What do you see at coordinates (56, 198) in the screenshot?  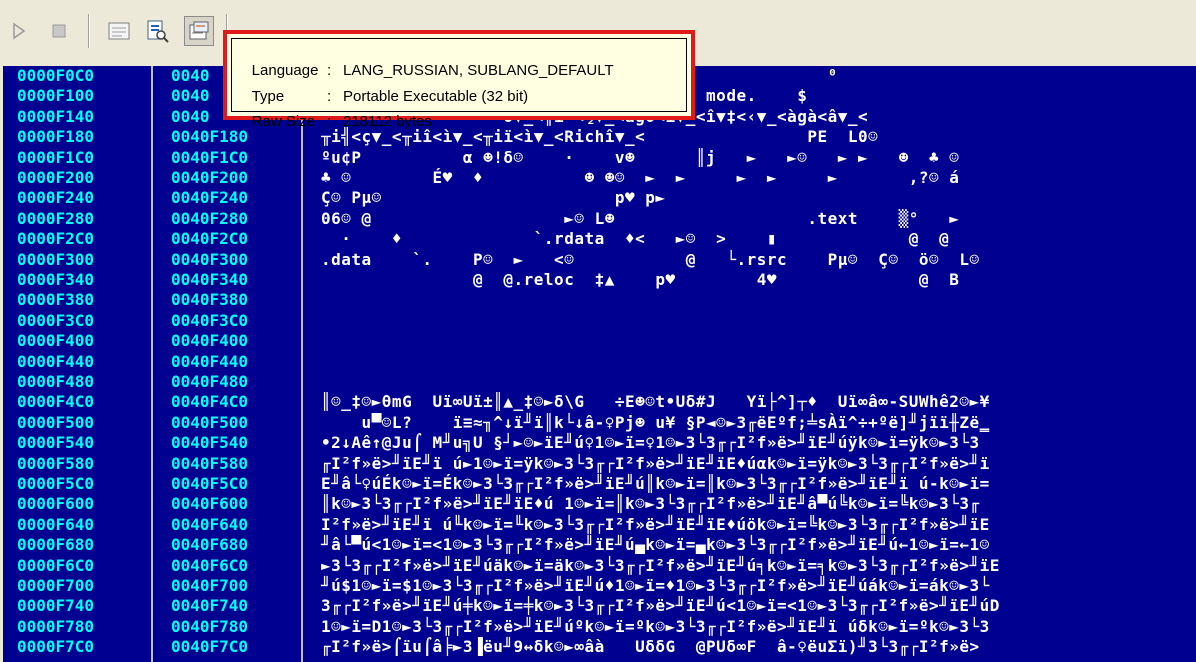 I see `file-offset: 0000F240` at bounding box center [56, 198].